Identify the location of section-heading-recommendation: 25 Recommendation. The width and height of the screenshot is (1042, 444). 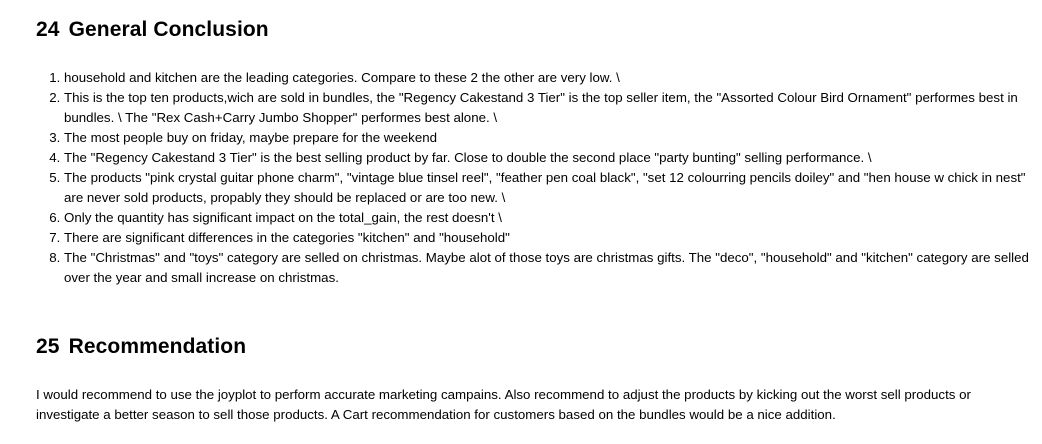
(141, 347).